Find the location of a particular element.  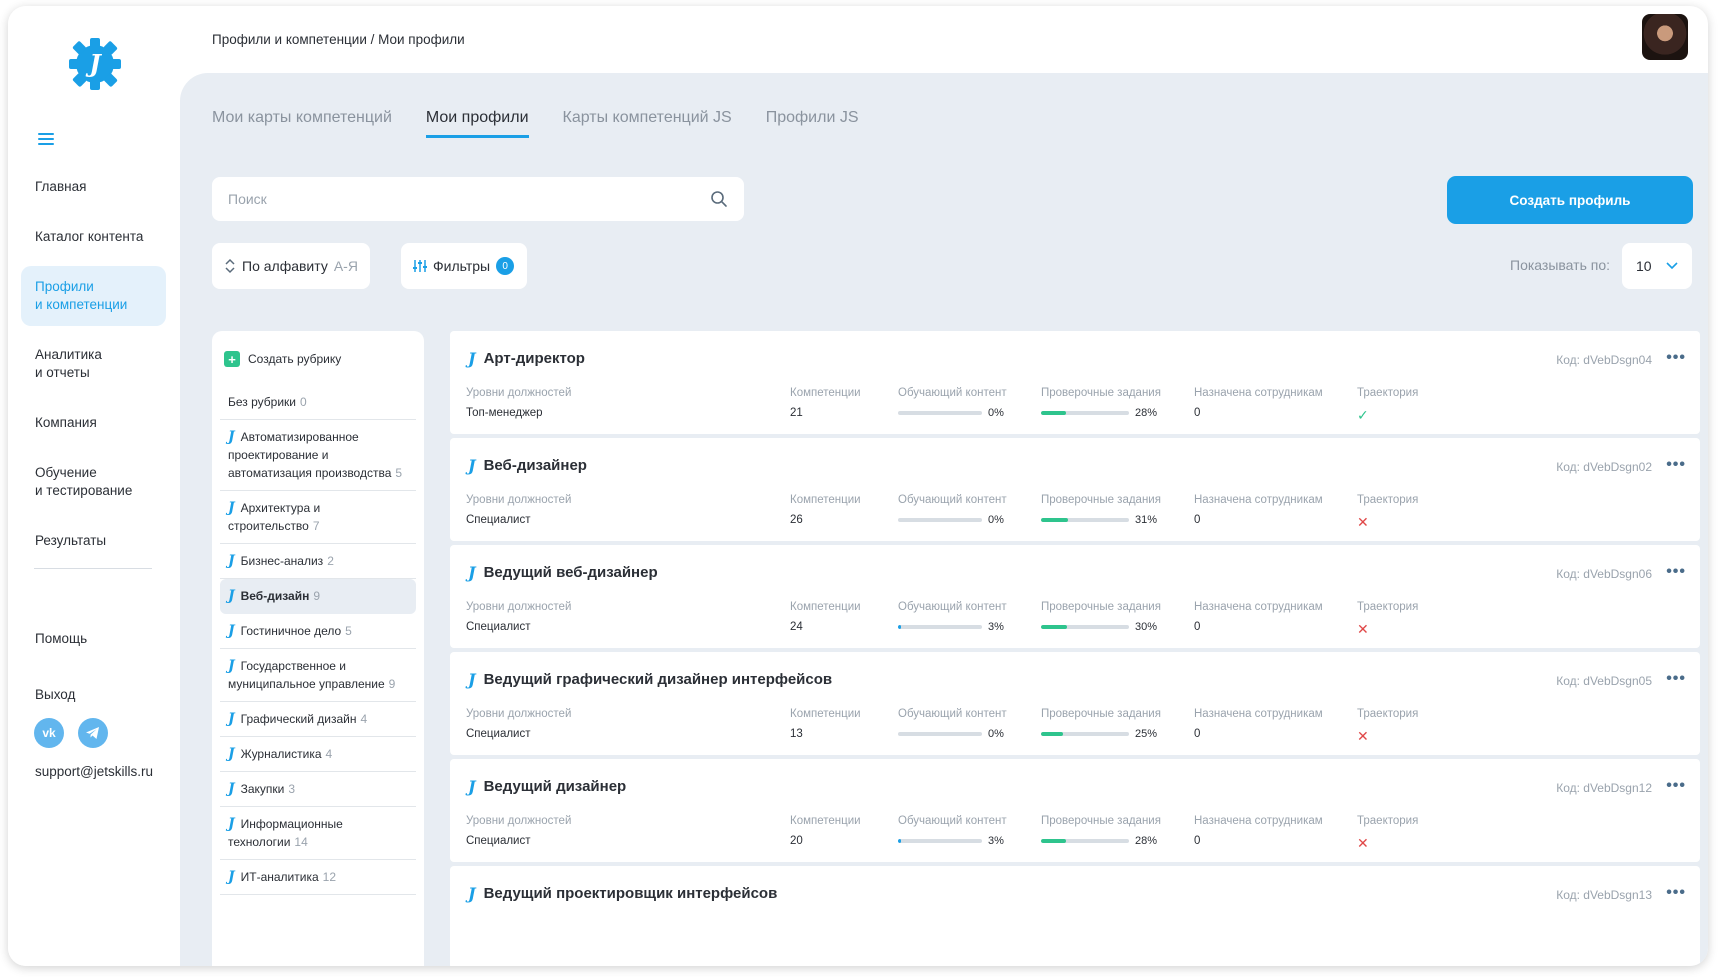

secondary-nav: Помощь Выход is located at coordinates (93, 674).